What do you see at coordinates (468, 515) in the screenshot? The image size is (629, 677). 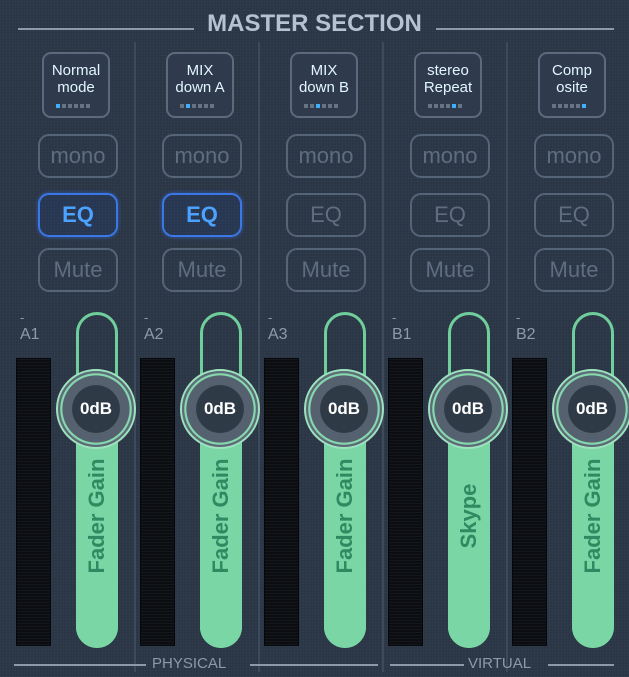 I see `fader-label-text: Skype` at bounding box center [468, 515].